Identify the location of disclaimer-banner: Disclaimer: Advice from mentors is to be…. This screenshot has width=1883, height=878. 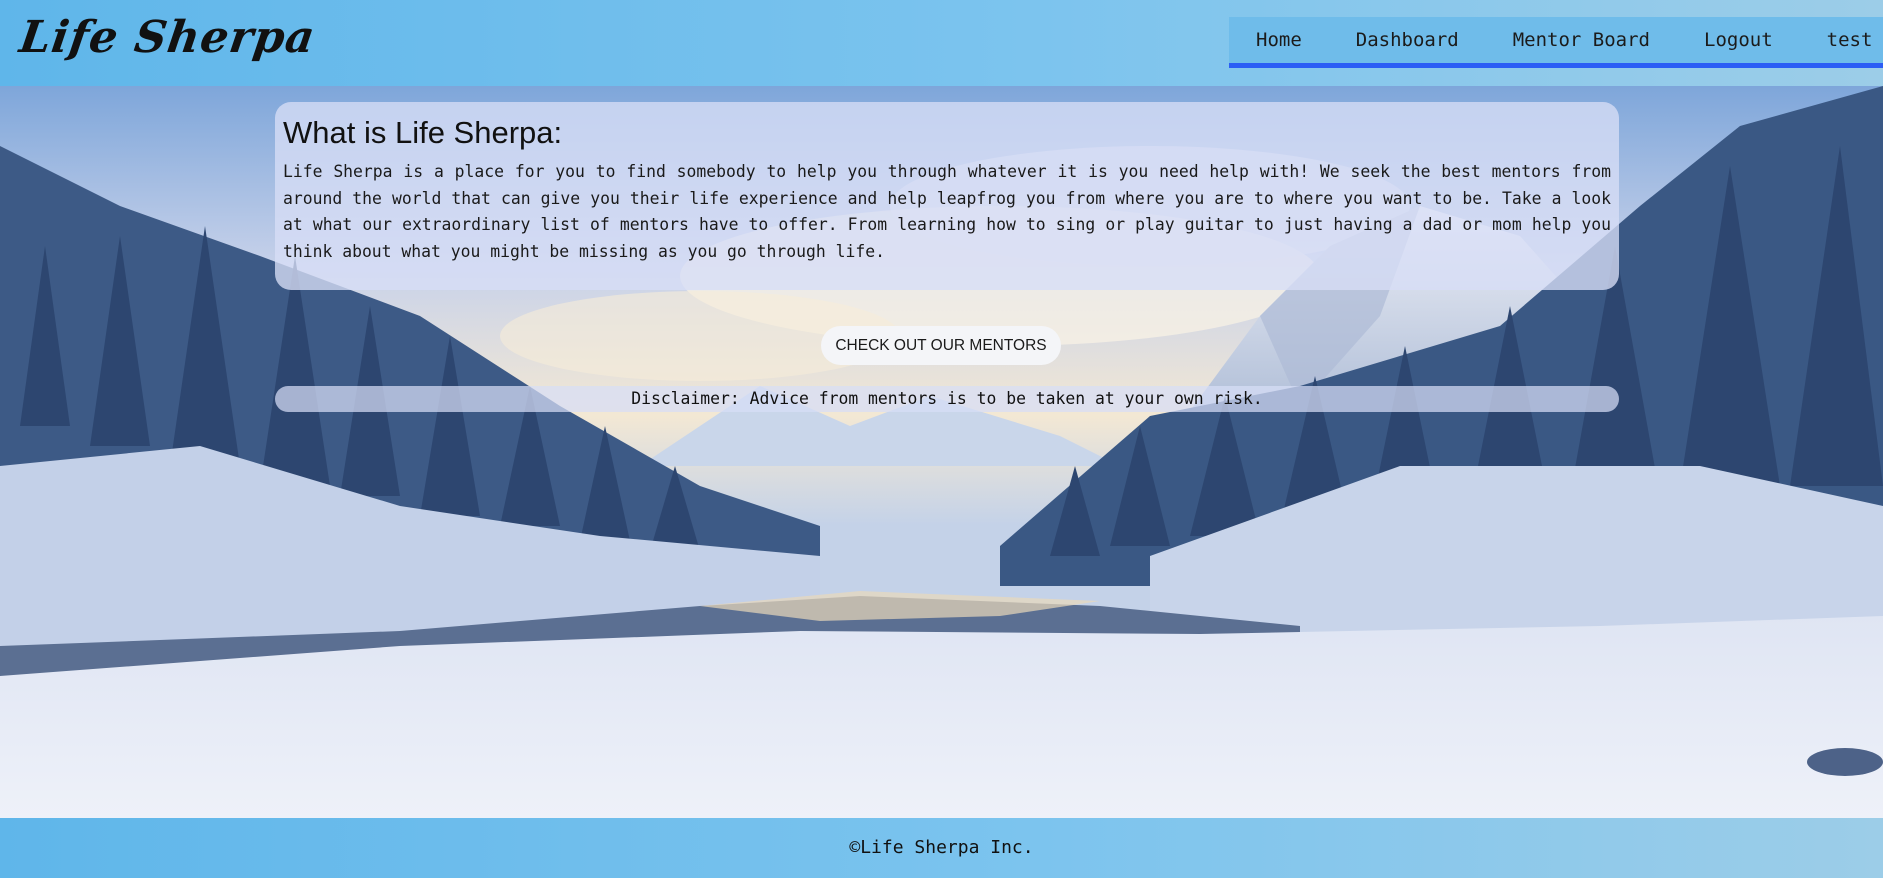
(947, 399).